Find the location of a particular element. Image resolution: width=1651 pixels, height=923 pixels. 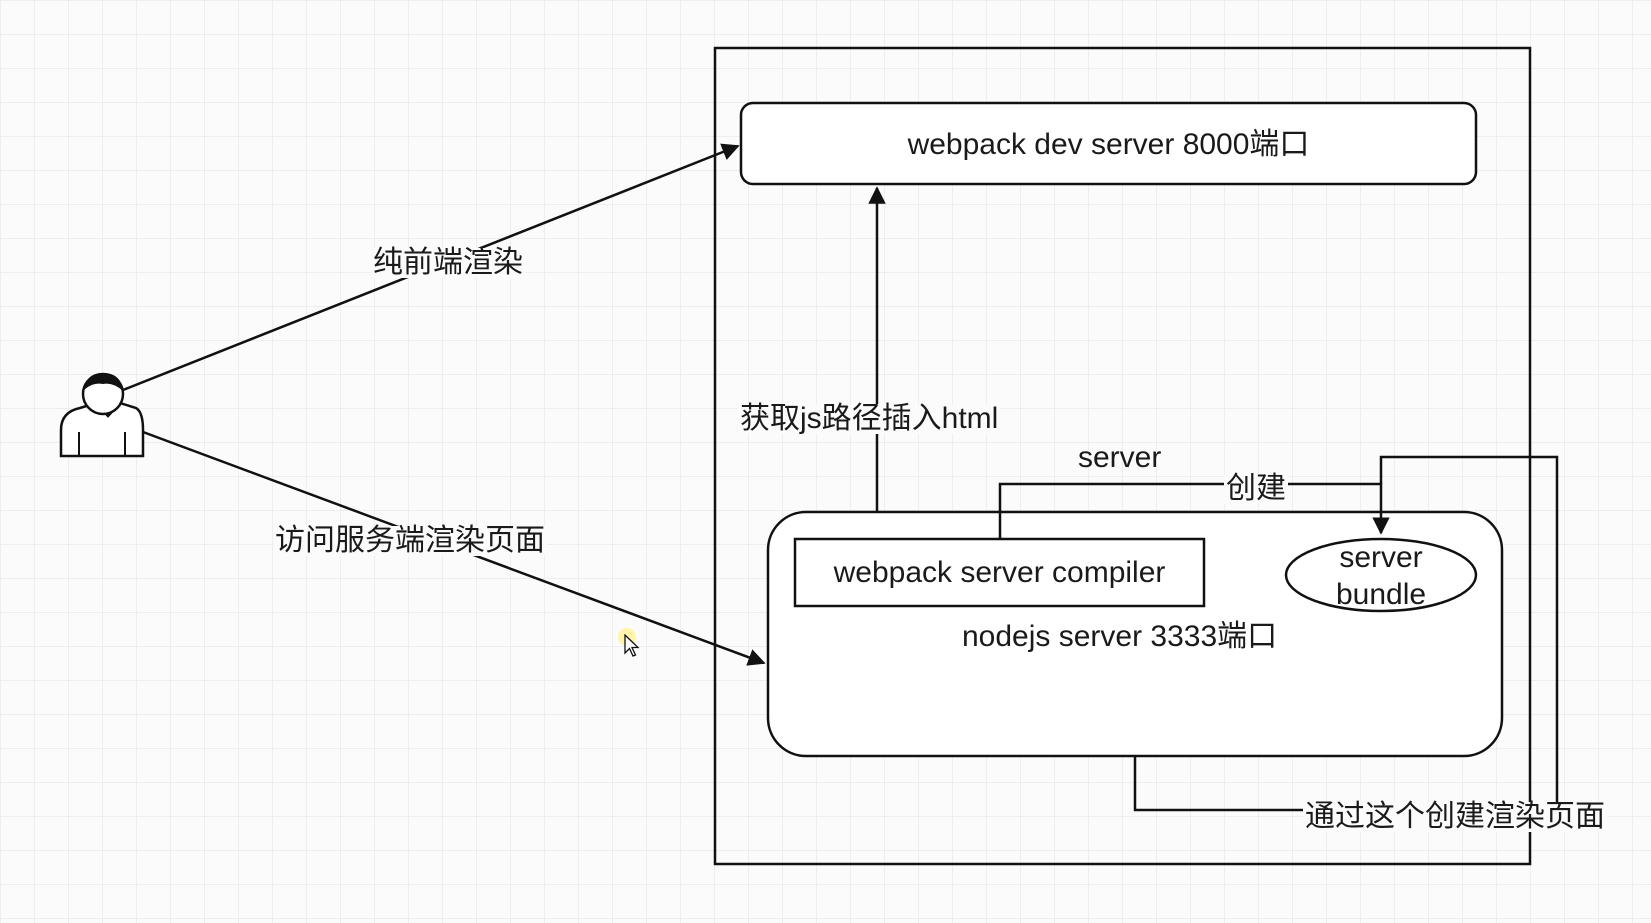

create-render-page-label: 通过这个创建渲染页面 is located at coordinates (1455, 816).